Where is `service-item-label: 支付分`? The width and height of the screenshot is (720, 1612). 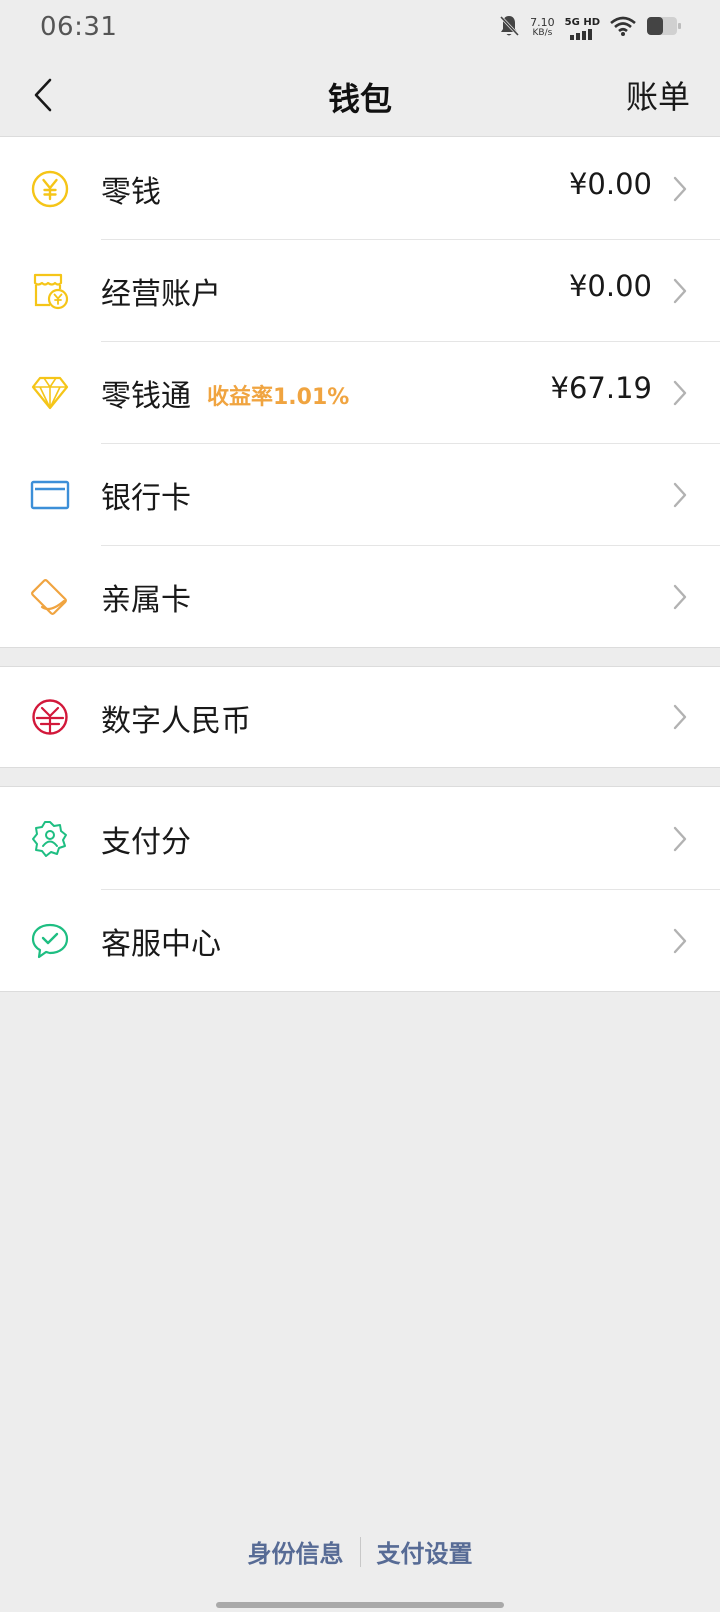 service-item-label: 支付分 is located at coordinates (146, 842).